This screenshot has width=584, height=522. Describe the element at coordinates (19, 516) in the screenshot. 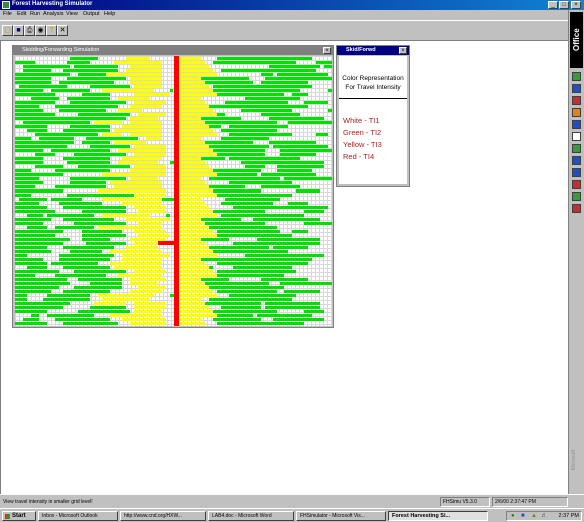

I see `start-button: Start` at that location.